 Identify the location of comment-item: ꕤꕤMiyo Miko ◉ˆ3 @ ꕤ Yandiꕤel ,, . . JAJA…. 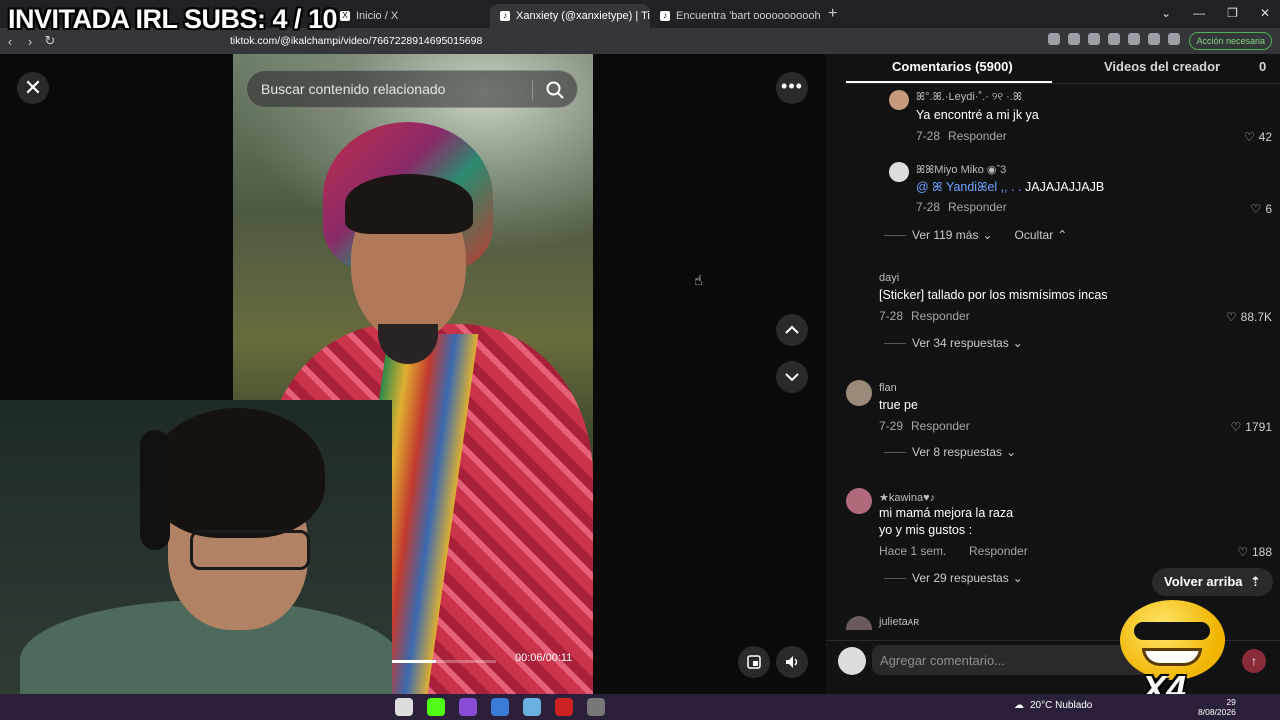
(1063, 190).